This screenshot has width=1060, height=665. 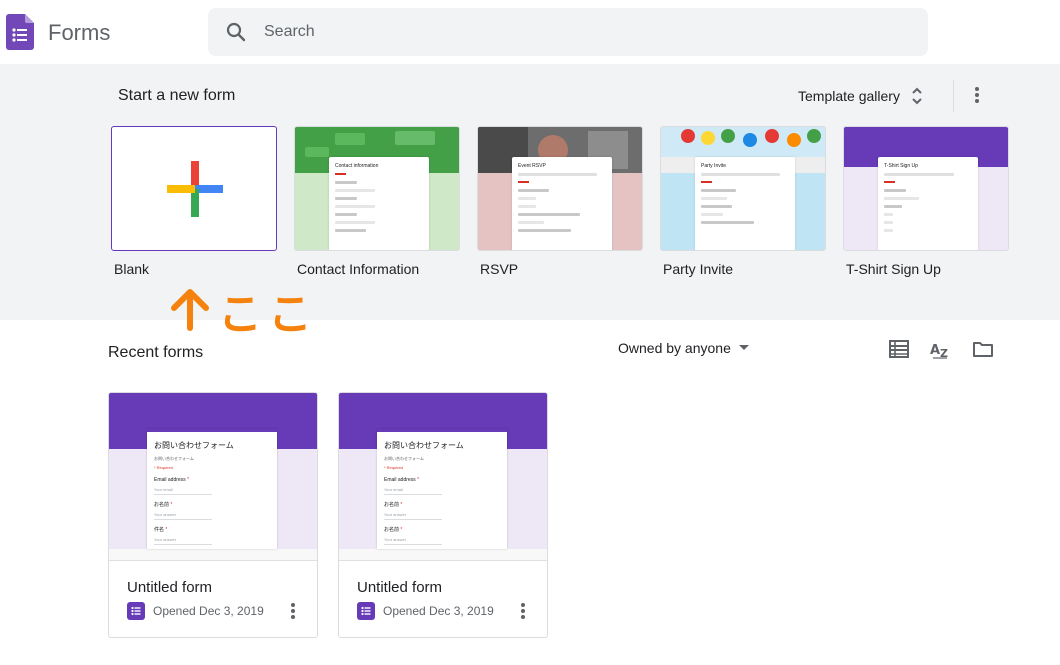 I want to click on annotation-text: ここ, so click(x=268, y=314).